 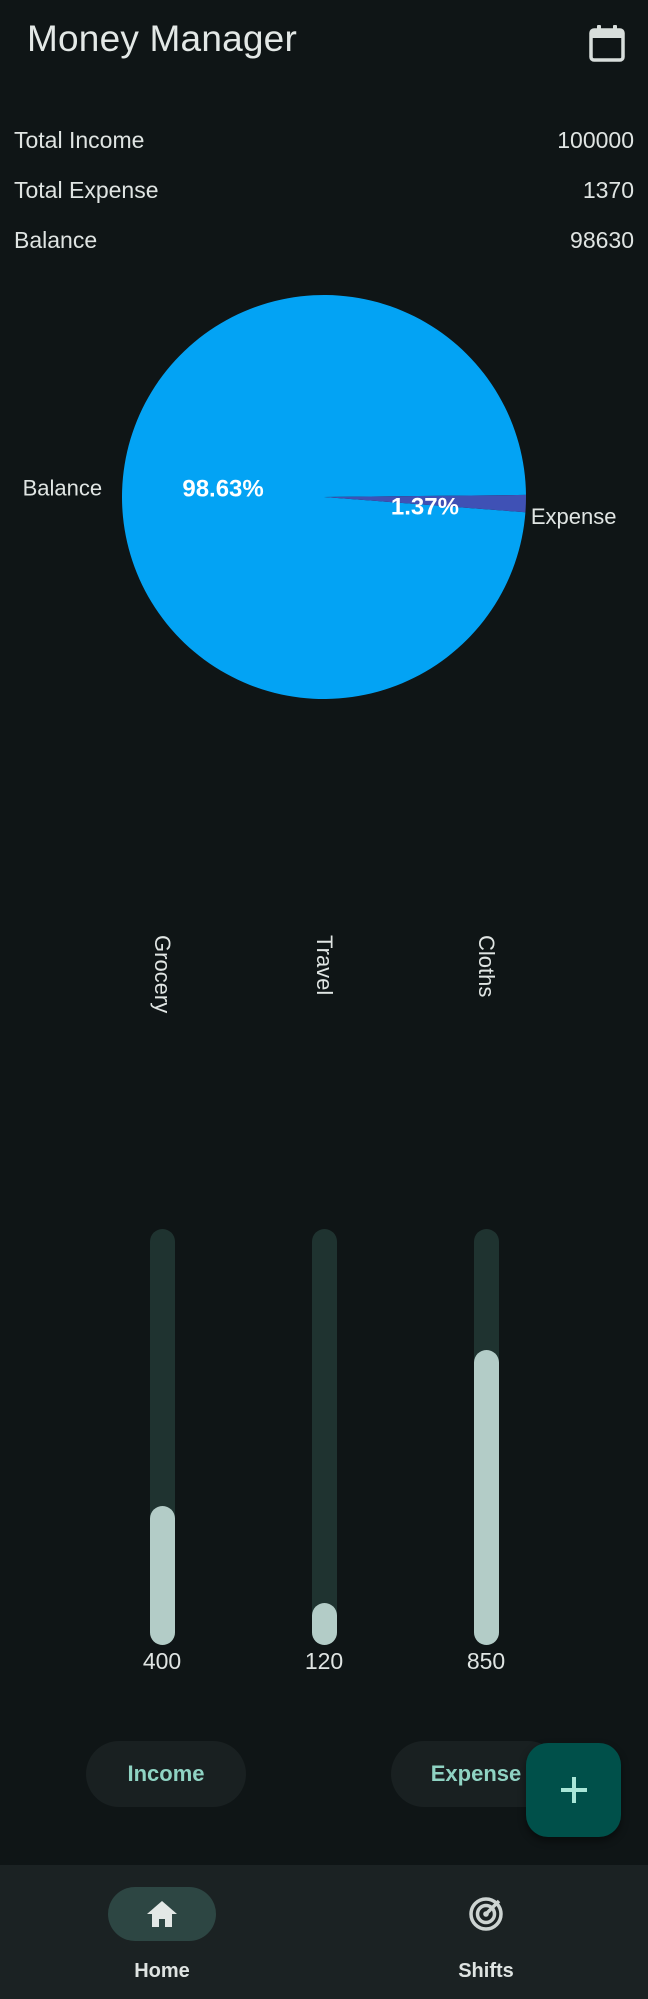 I want to click on bar-track-travel, so click(x=324, y=1437).